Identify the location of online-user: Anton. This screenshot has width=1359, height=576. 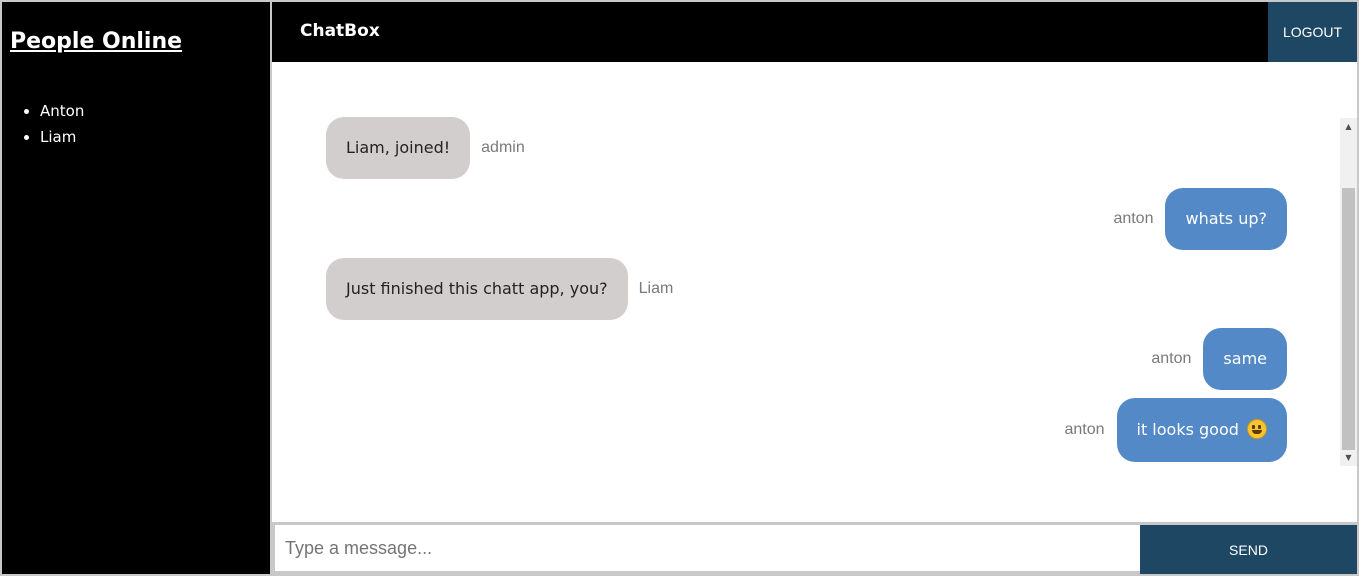
(62, 113).